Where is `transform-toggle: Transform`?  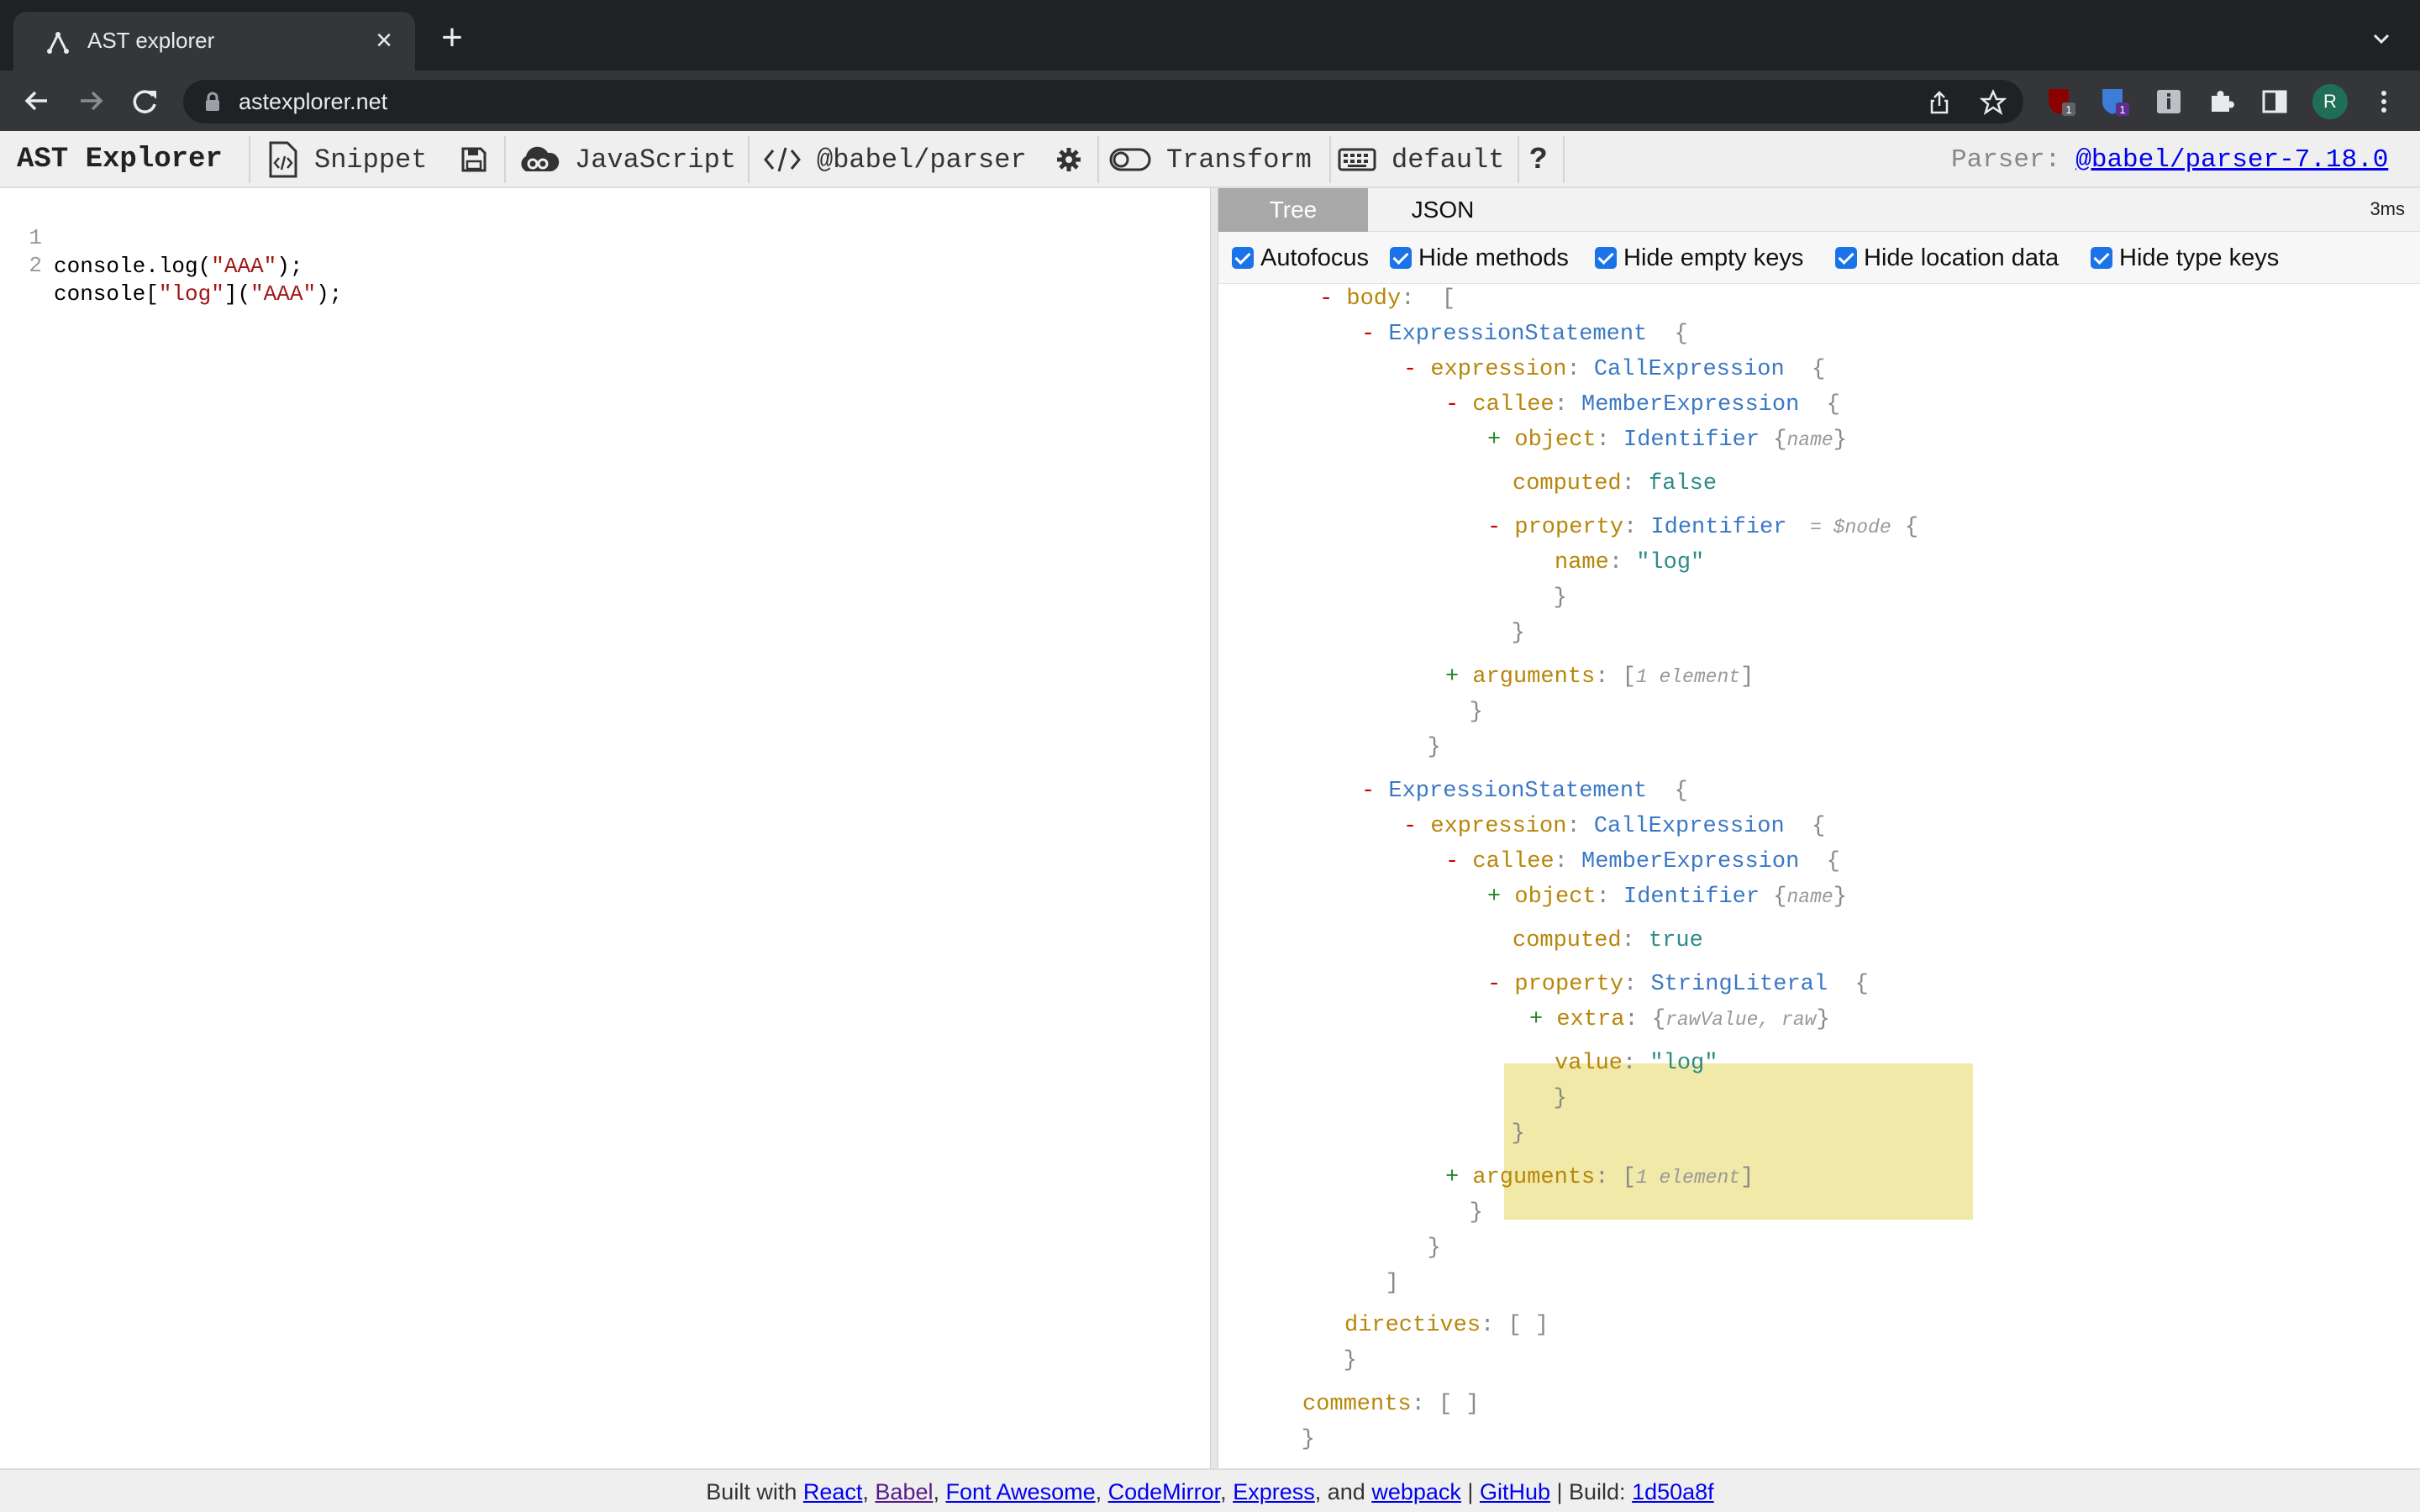 transform-toggle: Transform is located at coordinates (1210, 159).